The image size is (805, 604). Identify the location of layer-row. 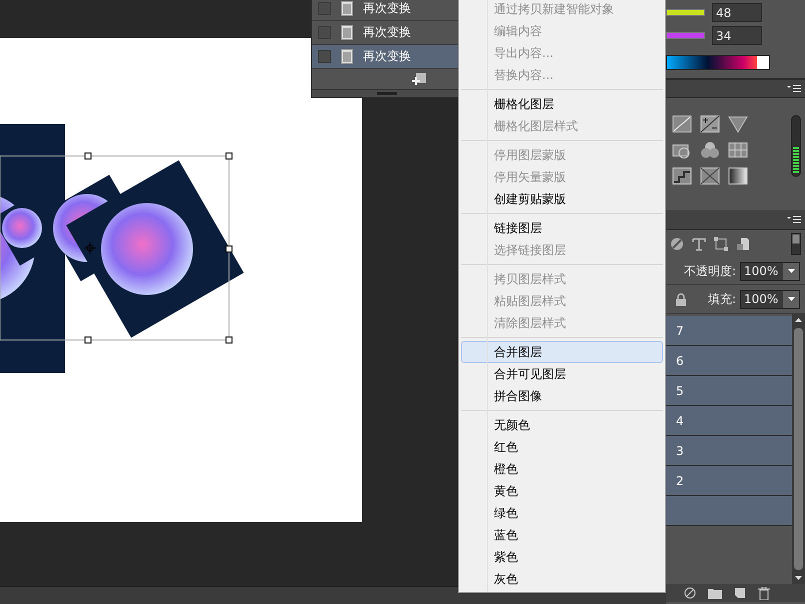
(729, 511).